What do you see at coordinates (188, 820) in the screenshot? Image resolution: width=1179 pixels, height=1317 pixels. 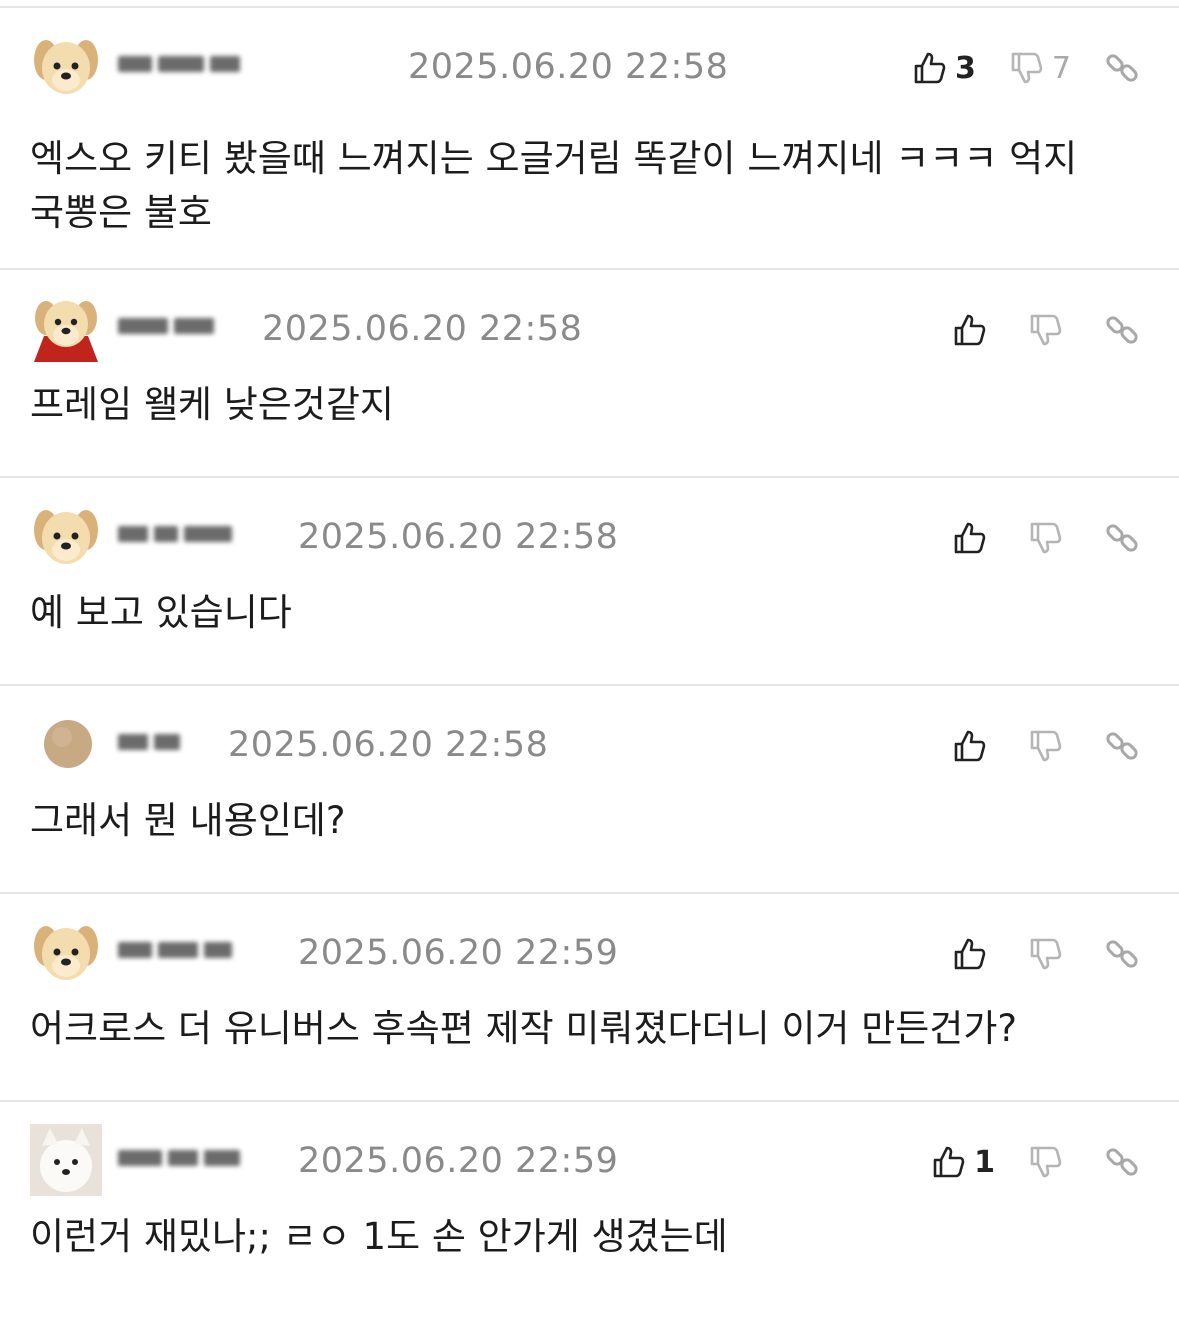 I see `comment-text: 그래서 뭔 내용인데?` at bounding box center [188, 820].